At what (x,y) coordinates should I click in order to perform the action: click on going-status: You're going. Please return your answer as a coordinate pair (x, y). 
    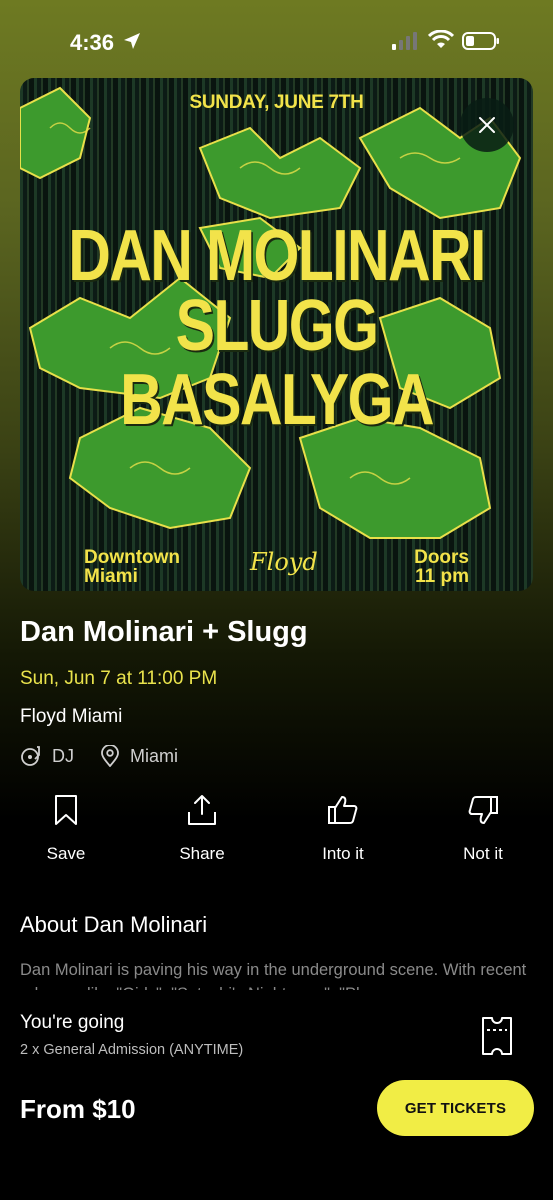
    Looking at the image, I should click on (72, 1022).